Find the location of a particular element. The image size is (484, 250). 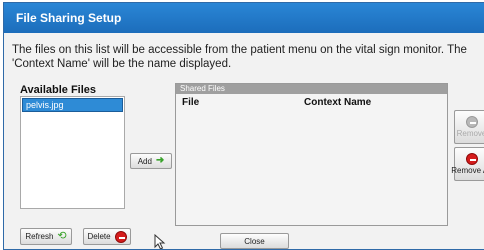

remove-all-button-label: Remove All is located at coordinates (467, 170).